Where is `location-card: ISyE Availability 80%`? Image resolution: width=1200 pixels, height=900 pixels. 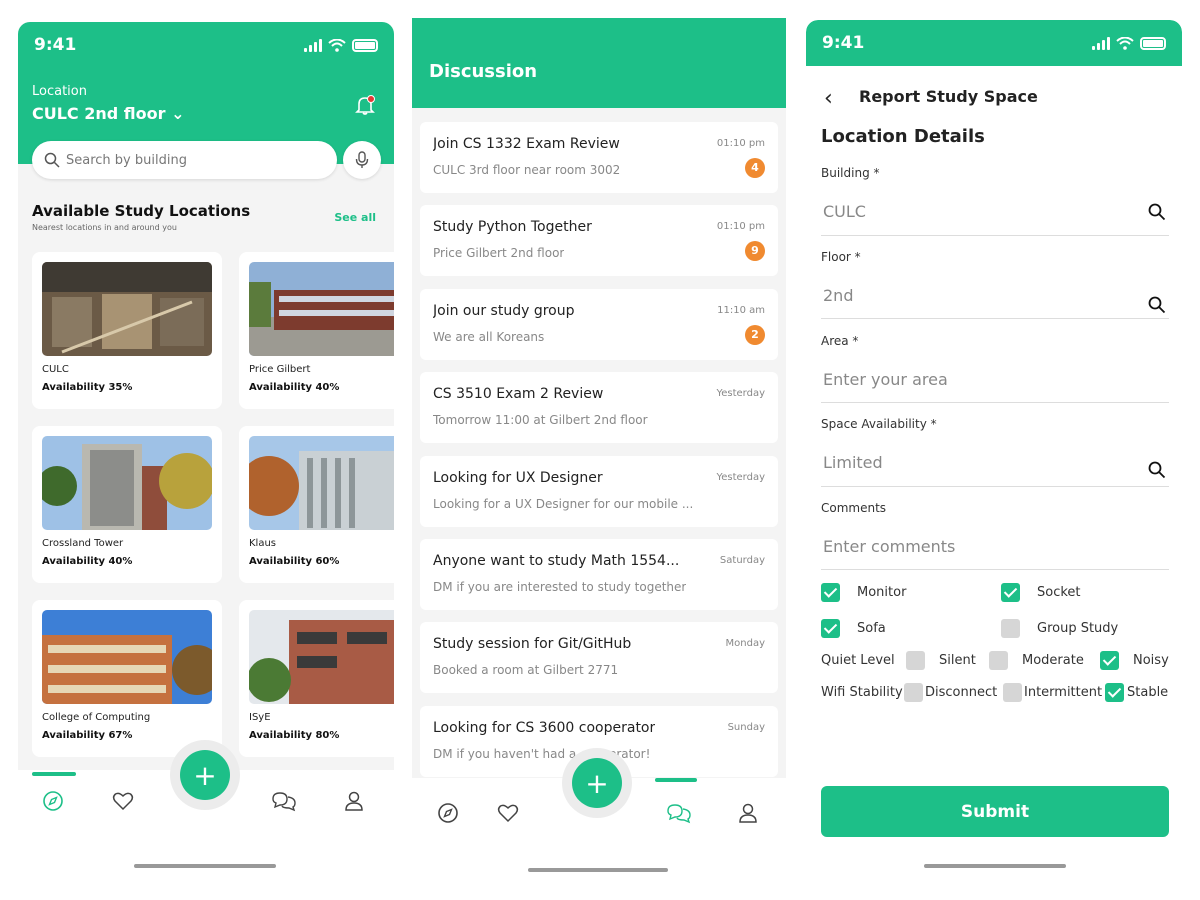
location-card: ISyE Availability 80% is located at coordinates (316, 678).